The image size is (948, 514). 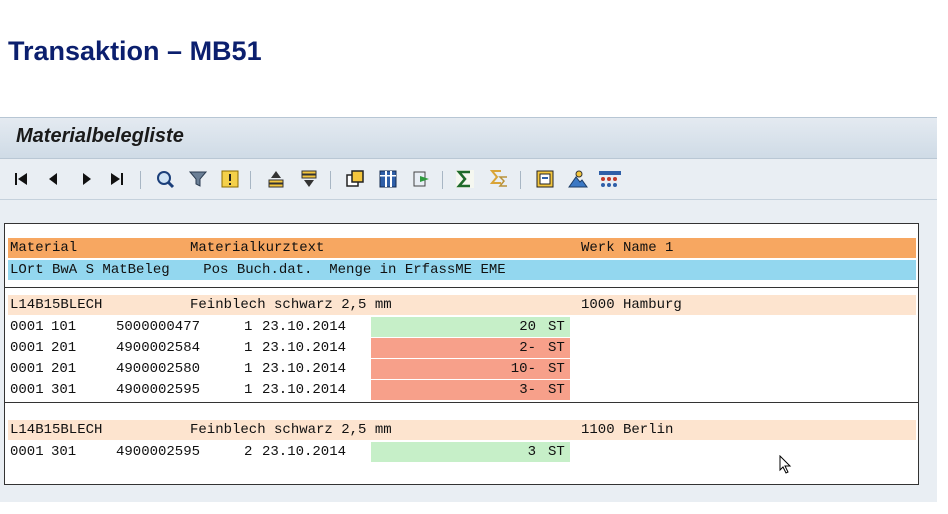 What do you see at coordinates (276, 179) in the screenshot?
I see `sort-ascending-icon` at bounding box center [276, 179].